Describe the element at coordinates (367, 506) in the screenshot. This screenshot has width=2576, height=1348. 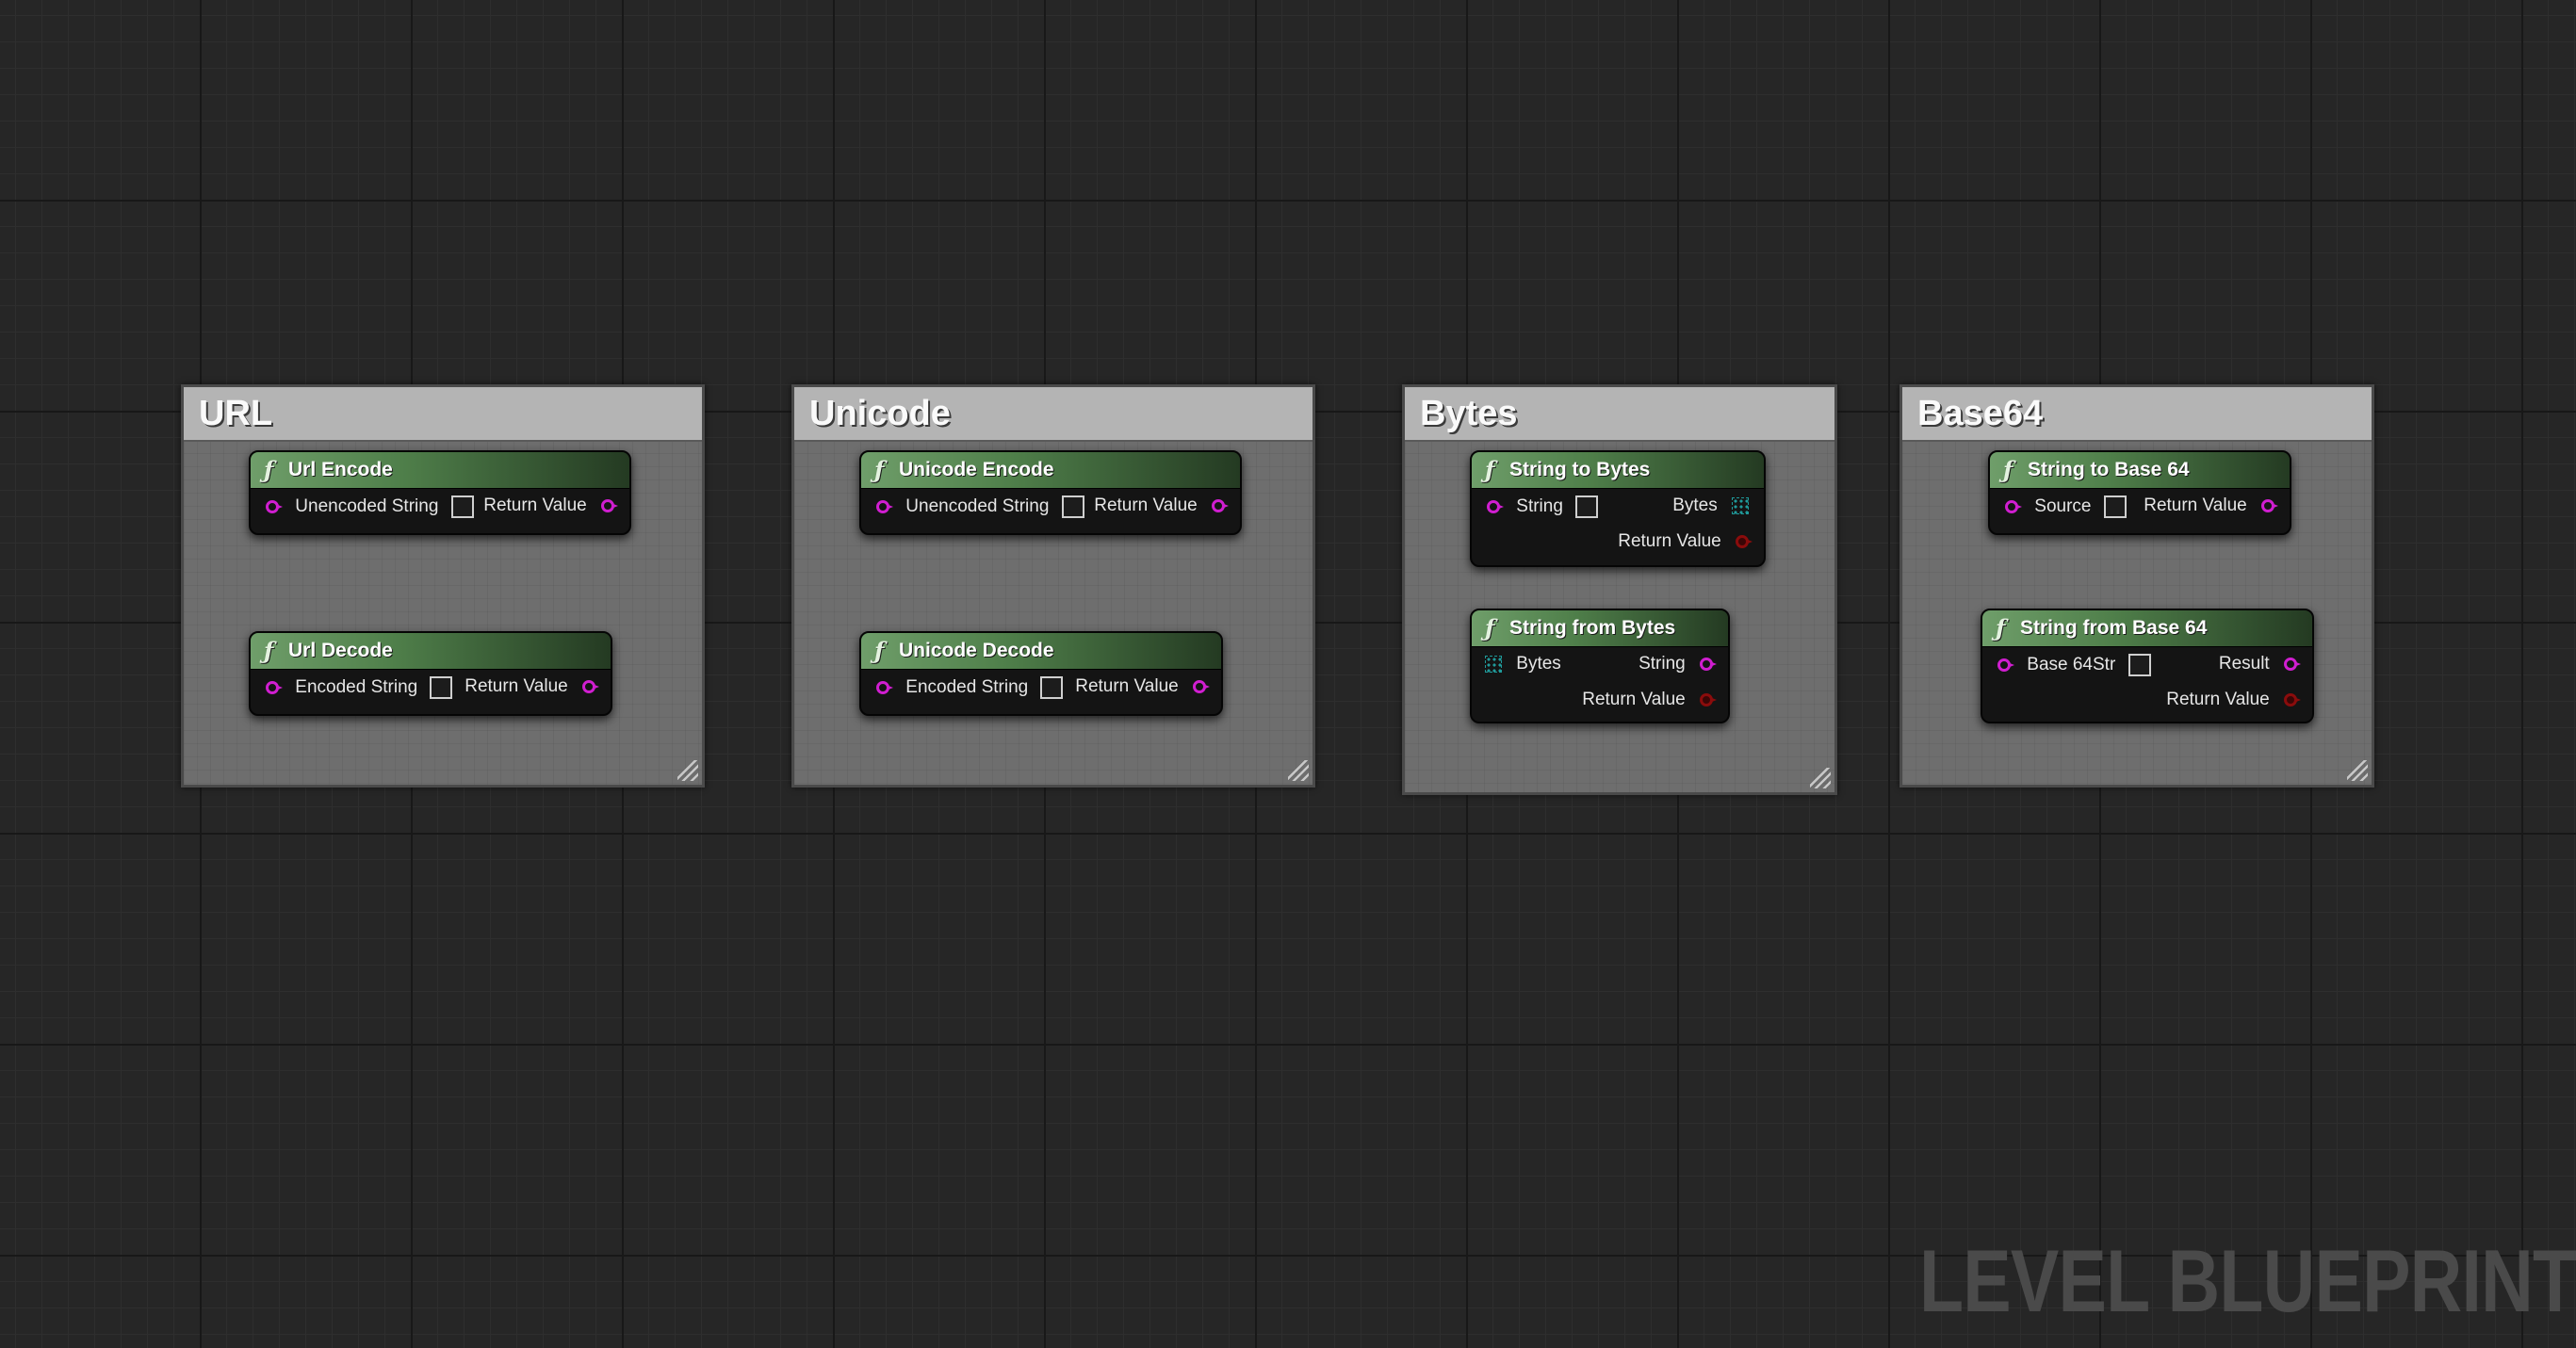
I see `pin-label: Unencoded String` at that location.